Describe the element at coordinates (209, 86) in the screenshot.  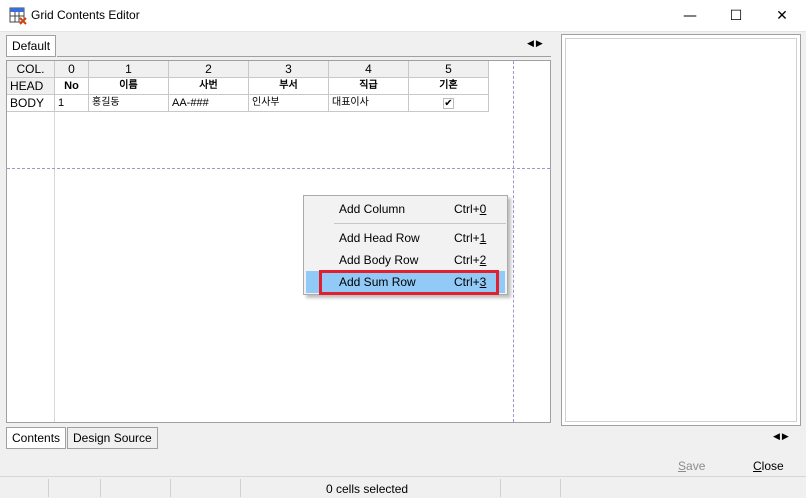
I see `head-cell: 사번` at that location.